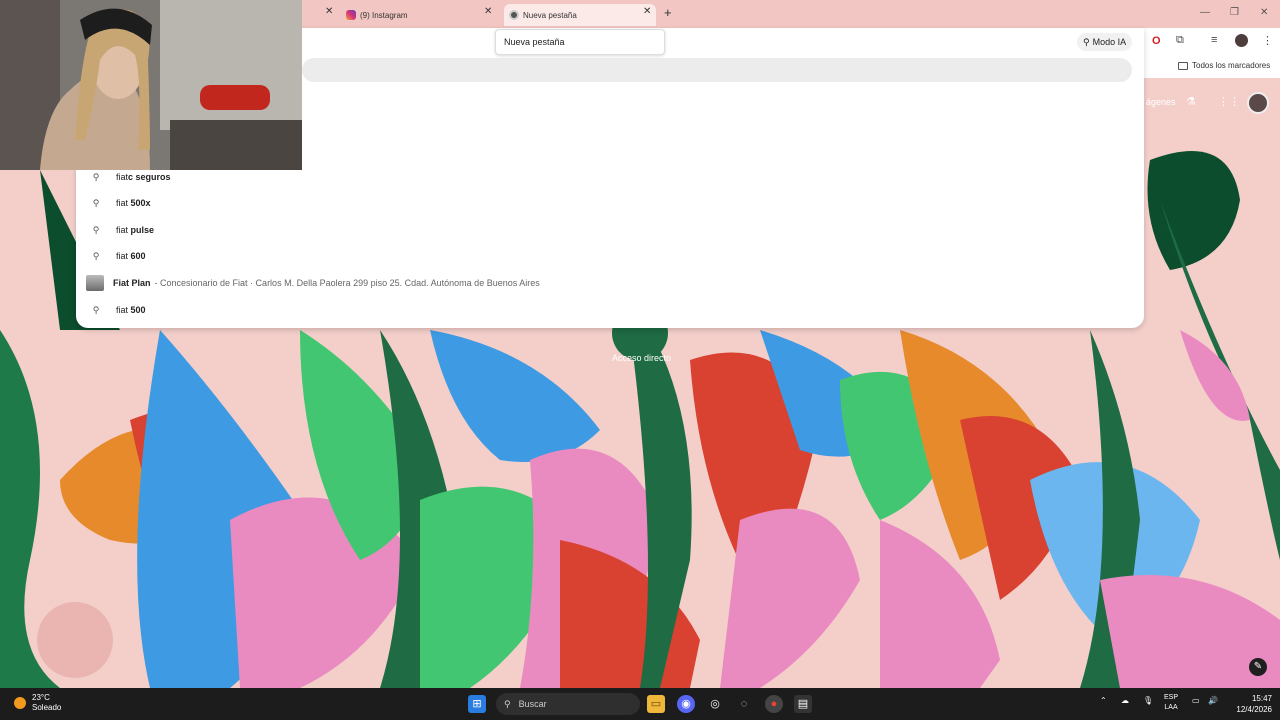 The width and height of the screenshot is (1280, 720). I want to click on tab-title: (9) Instagram, so click(384, 15).